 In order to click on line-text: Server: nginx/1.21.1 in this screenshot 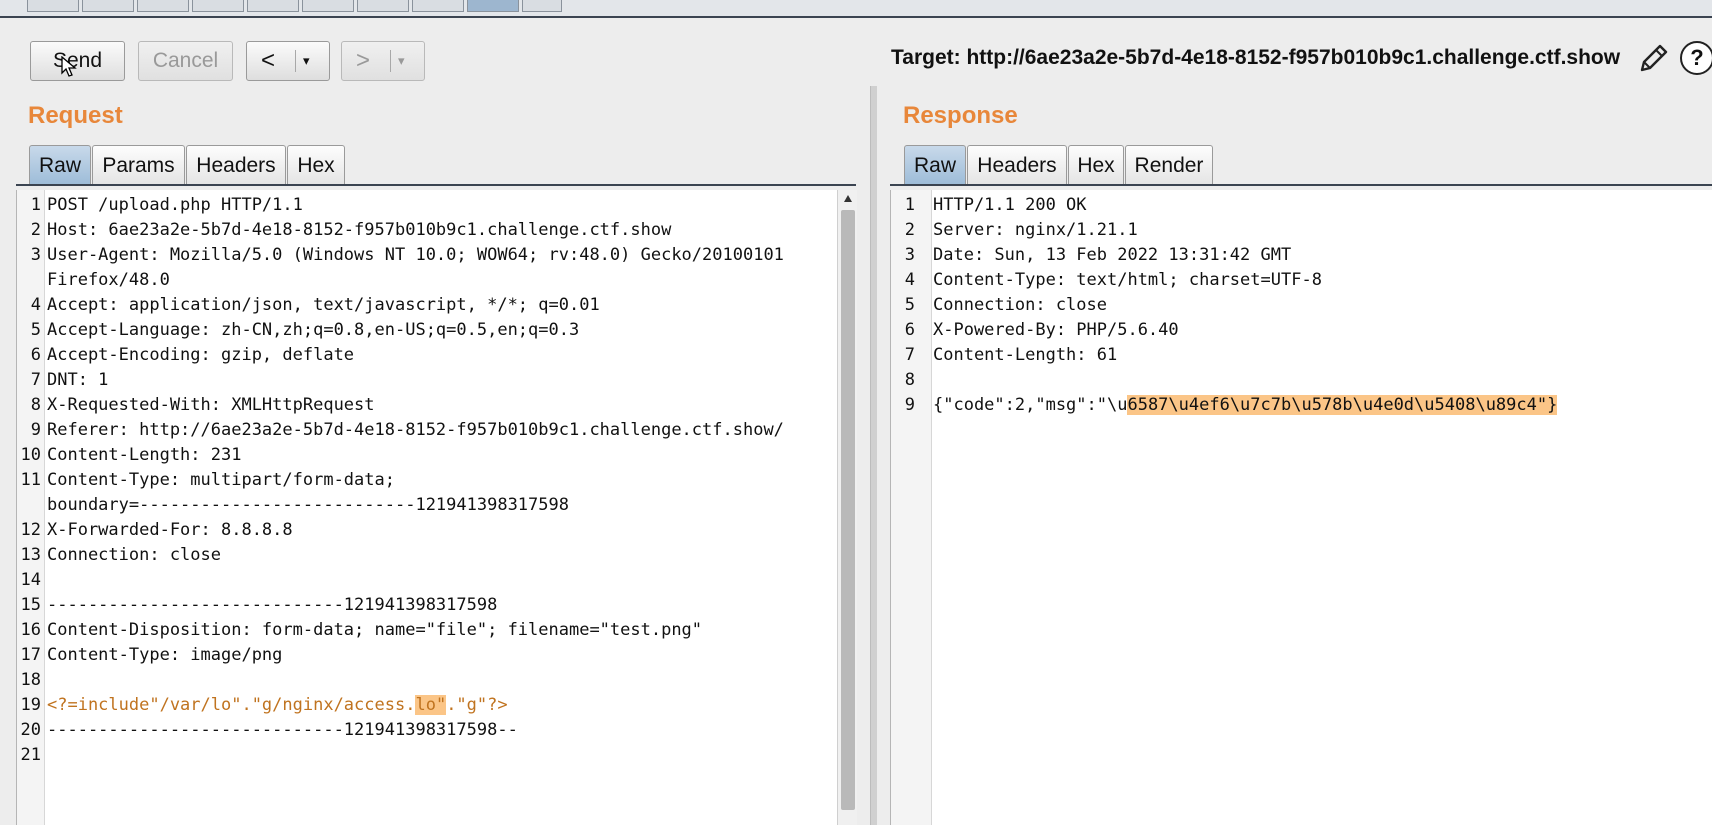, I will do `click(1035, 230)`.